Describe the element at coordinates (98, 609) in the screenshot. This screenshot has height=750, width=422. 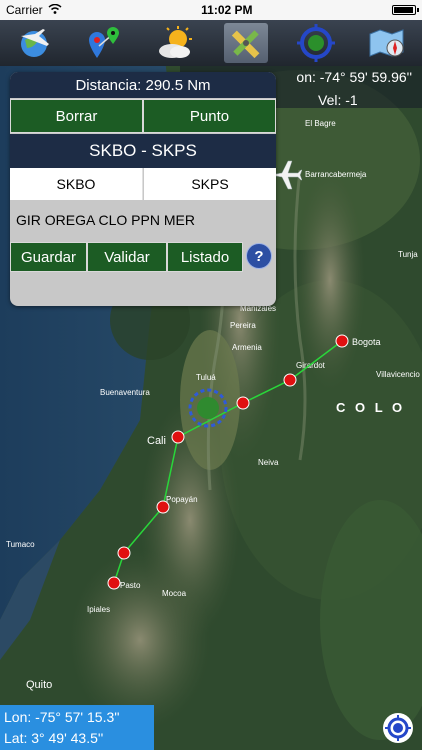
I see `city-label: Ipiales` at that location.